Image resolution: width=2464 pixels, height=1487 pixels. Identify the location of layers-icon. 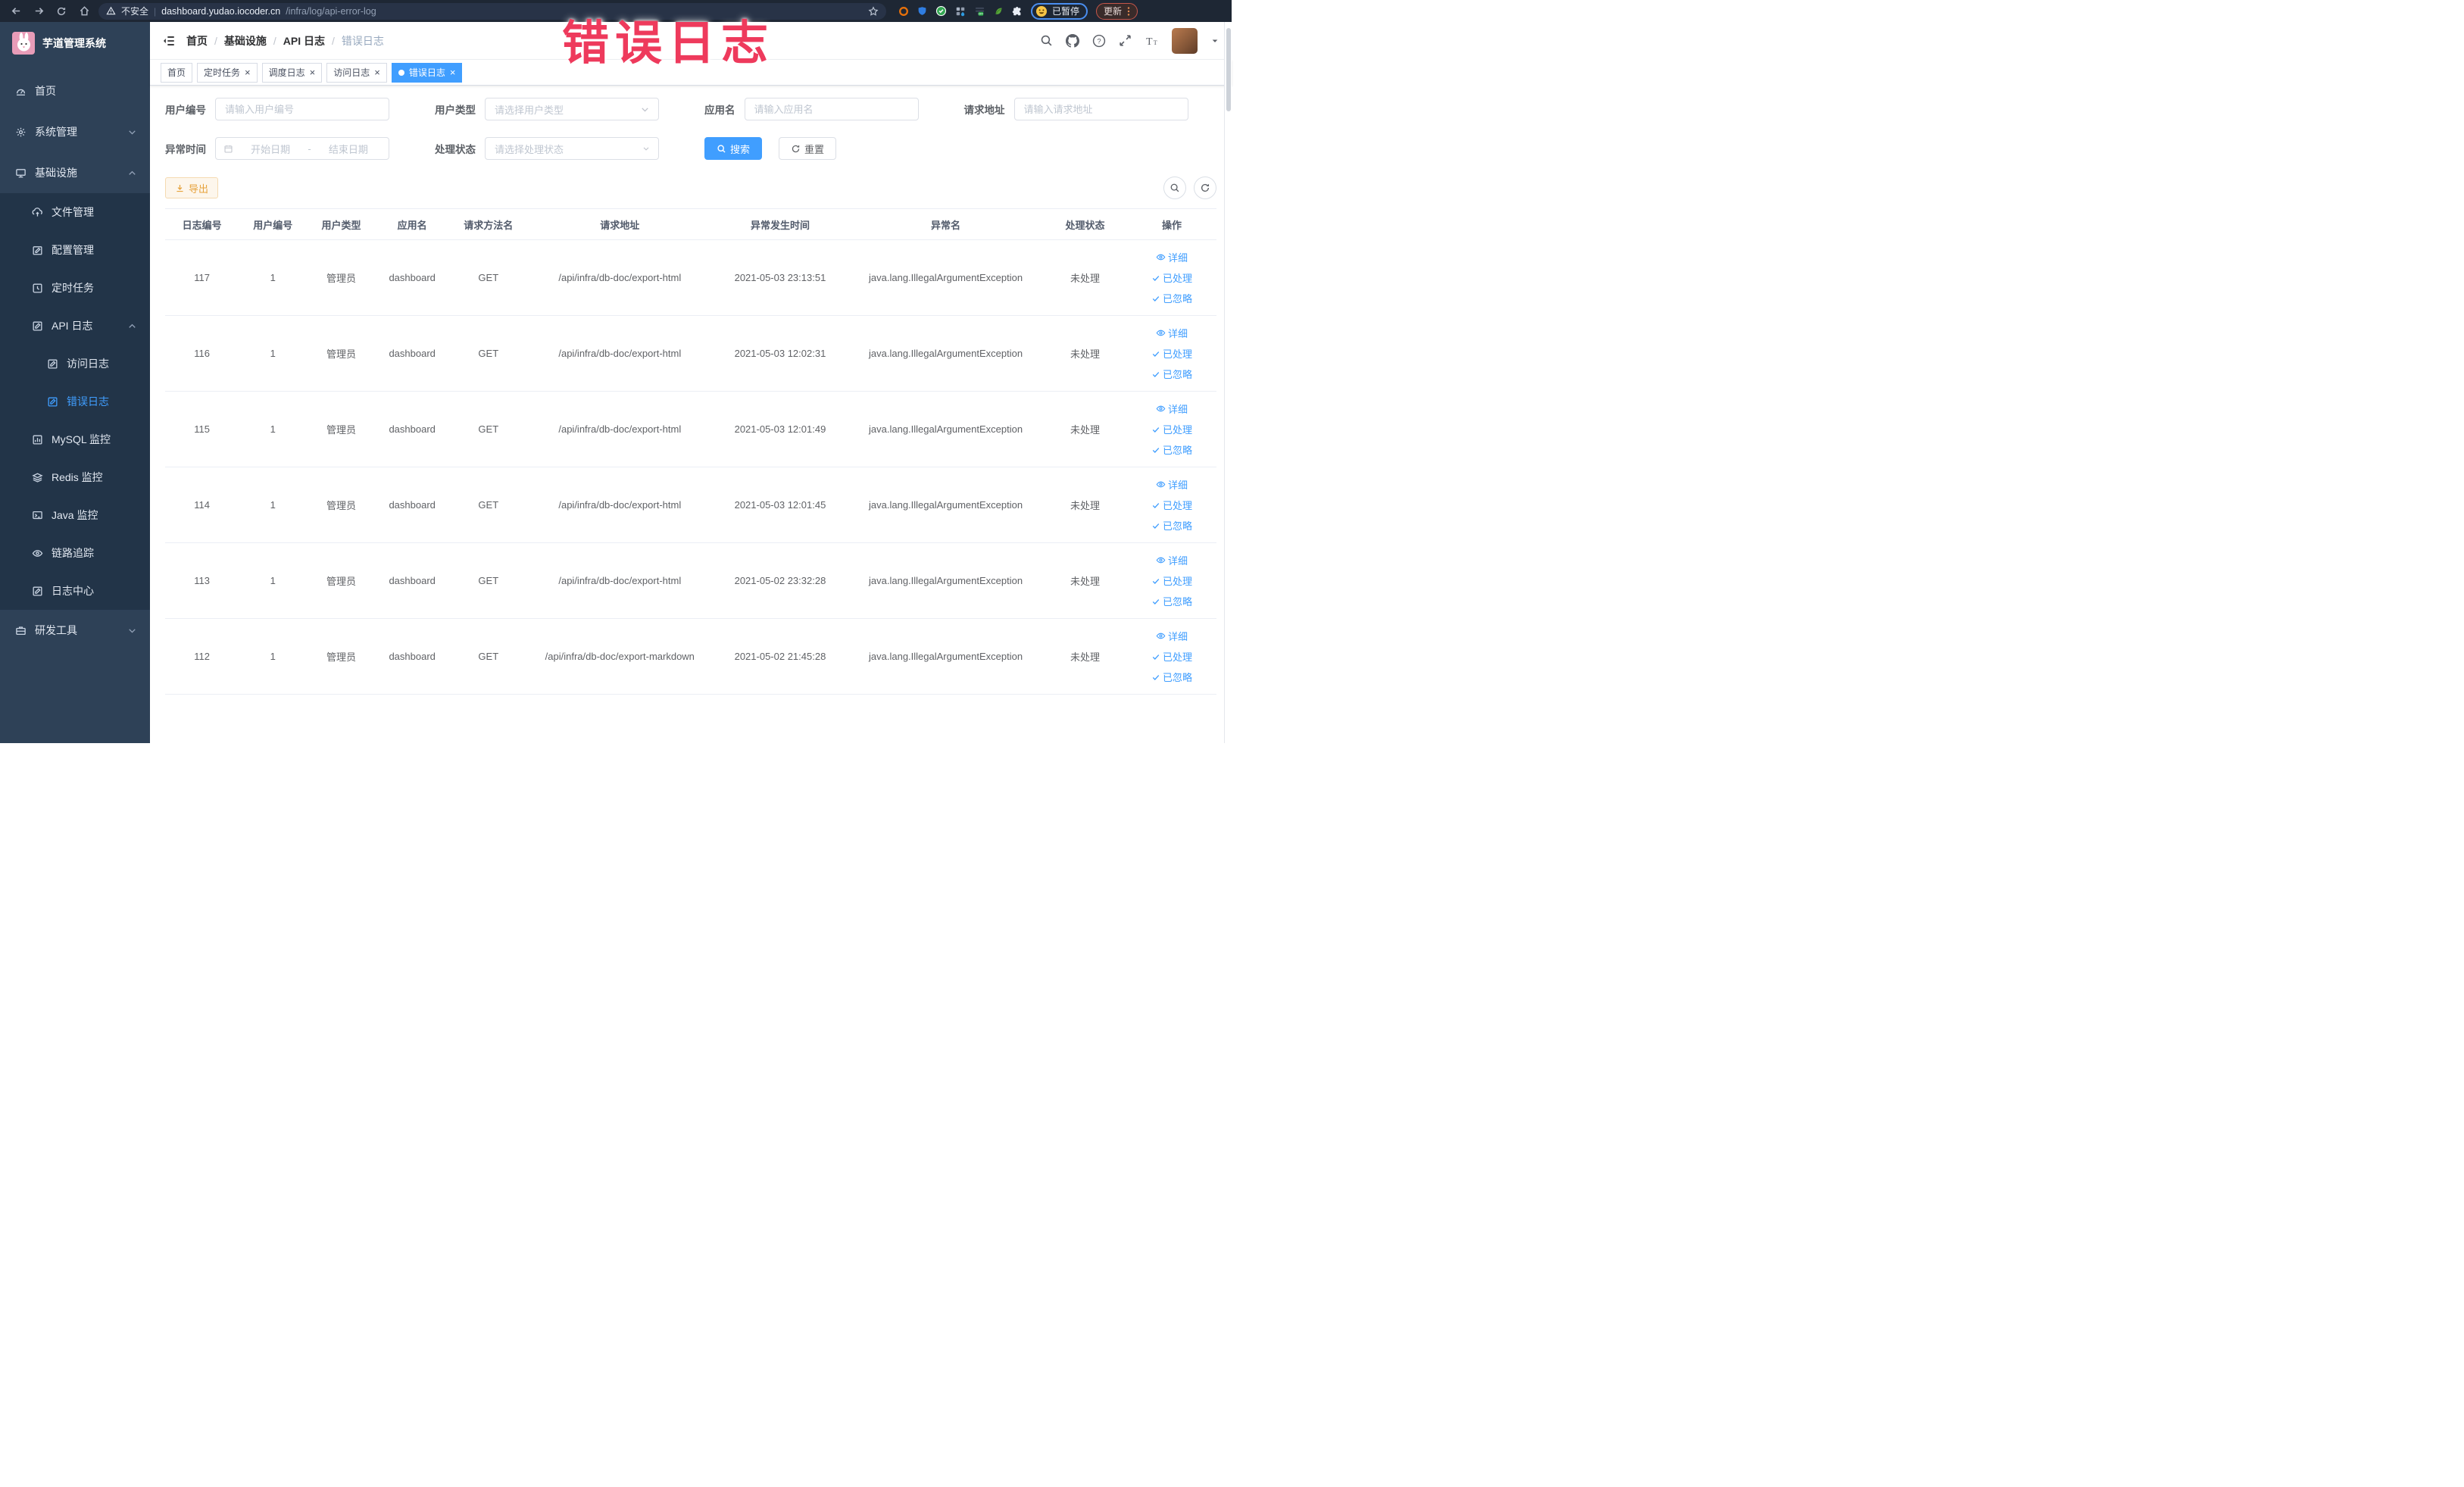
(37, 477).